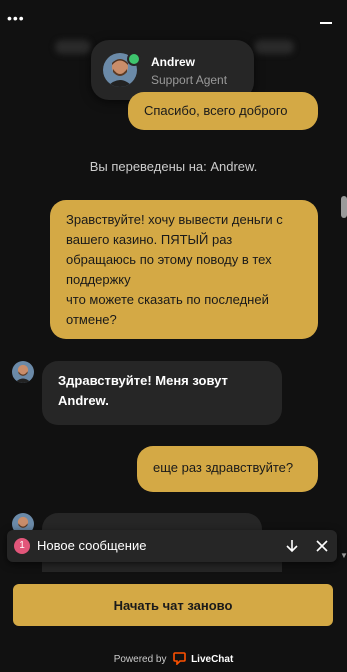 The width and height of the screenshot is (347, 672). What do you see at coordinates (92, 545) in the screenshot?
I see `new-message-label: Новое сообщение` at bounding box center [92, 545].